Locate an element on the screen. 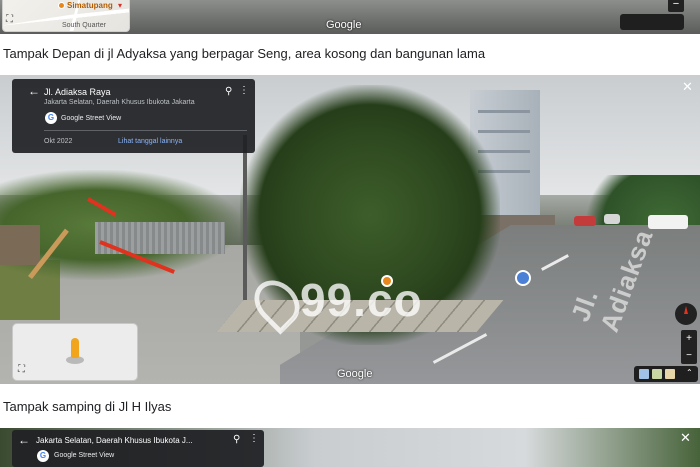 This screenshot has width=700, height=467. capture-date: Okt 2022 is located at coordinates (58, 141).